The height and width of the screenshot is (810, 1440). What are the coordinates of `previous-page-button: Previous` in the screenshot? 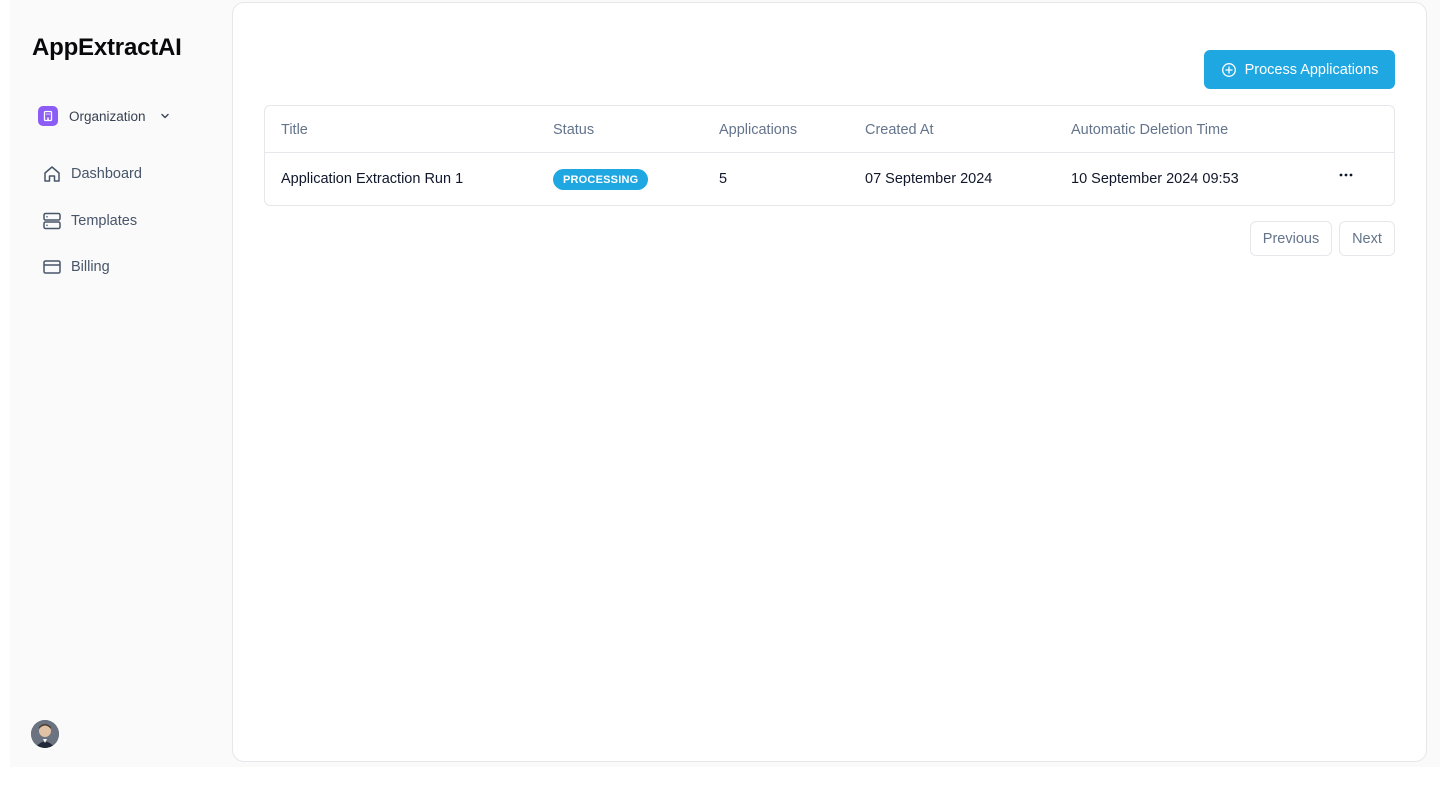 It's located at (1291, 238).